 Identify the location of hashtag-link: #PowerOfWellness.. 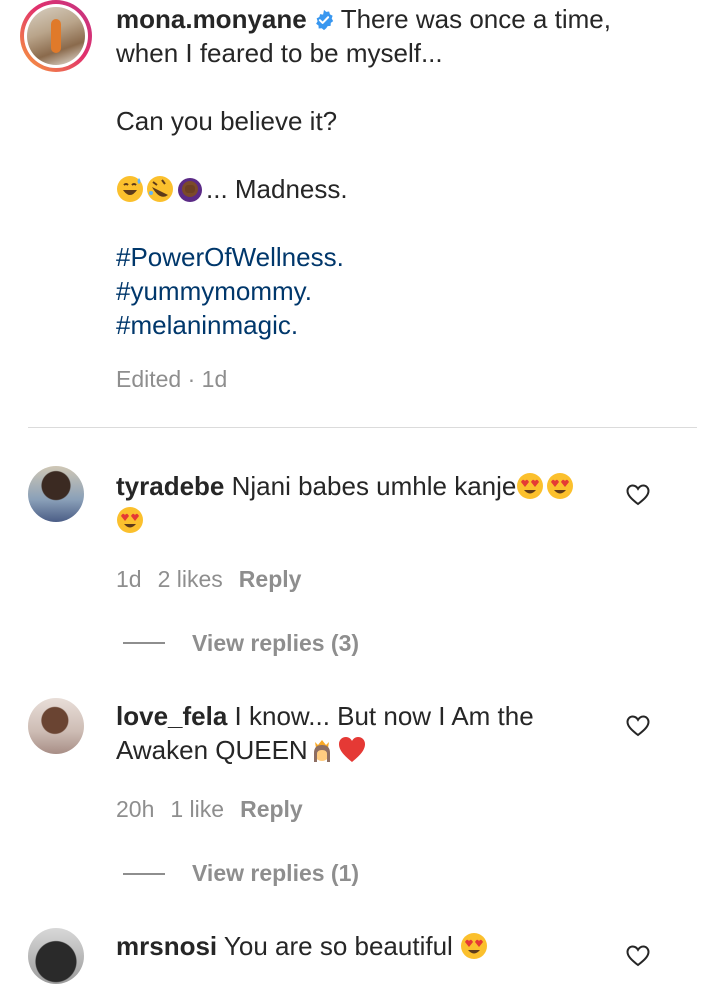
(396, 257).